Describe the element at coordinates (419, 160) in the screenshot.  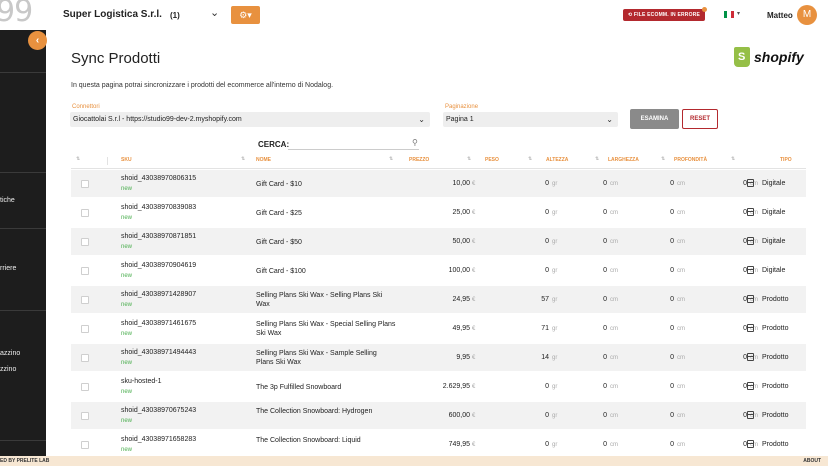
I see `column-header-prezzo: PREZZO` at that location.